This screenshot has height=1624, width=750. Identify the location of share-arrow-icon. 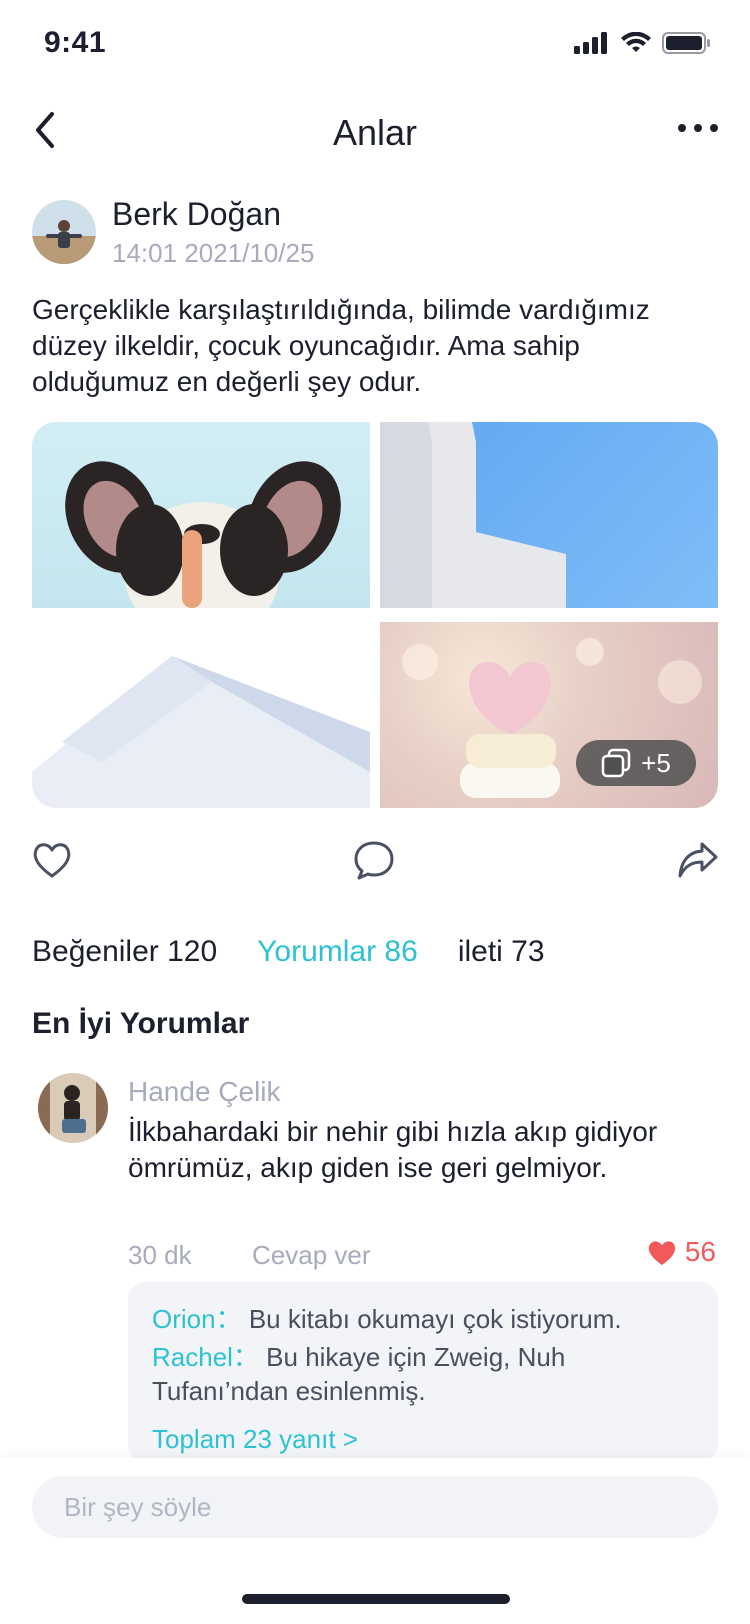
(698, 860).